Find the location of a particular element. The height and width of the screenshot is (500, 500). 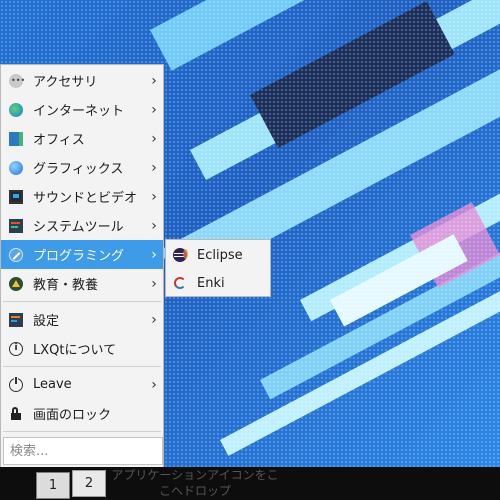

menu-item-label: 設定 is located at coordinates (46, 321).